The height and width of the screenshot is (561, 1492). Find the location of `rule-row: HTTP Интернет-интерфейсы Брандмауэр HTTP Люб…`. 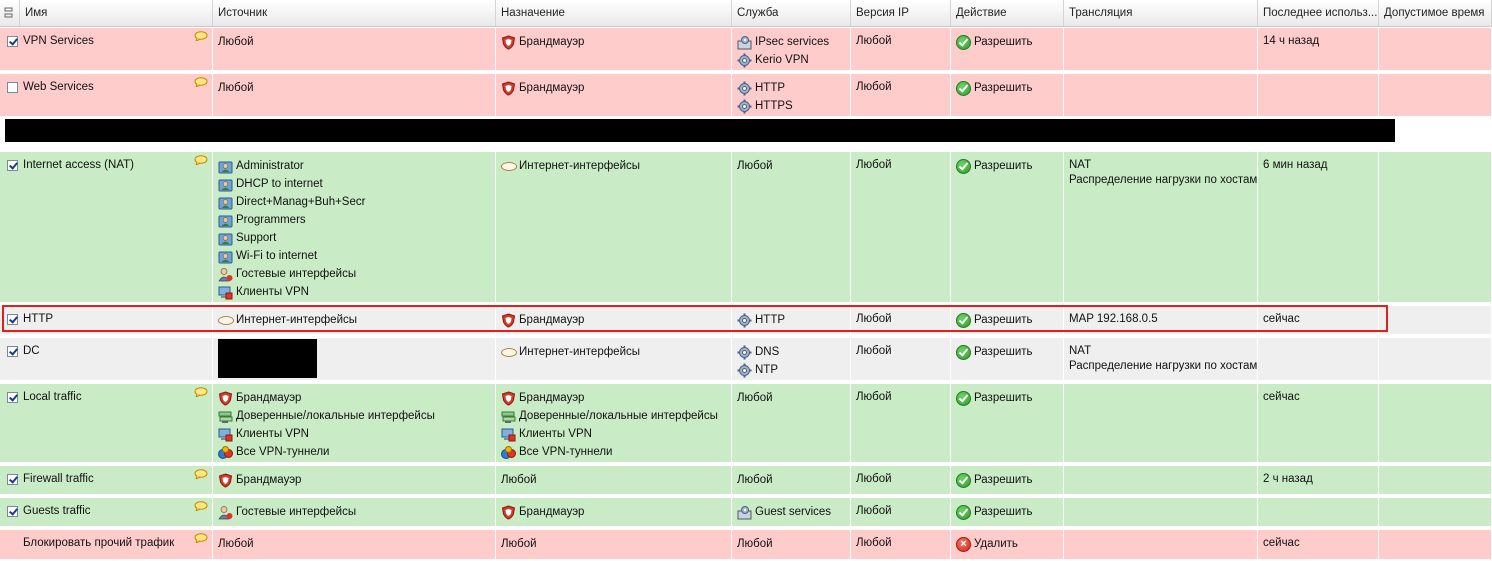

rule-row: HTTP Интернет-интерфейсы Брандмауэр HTTP Люб… is located at coordinates (746, 321).